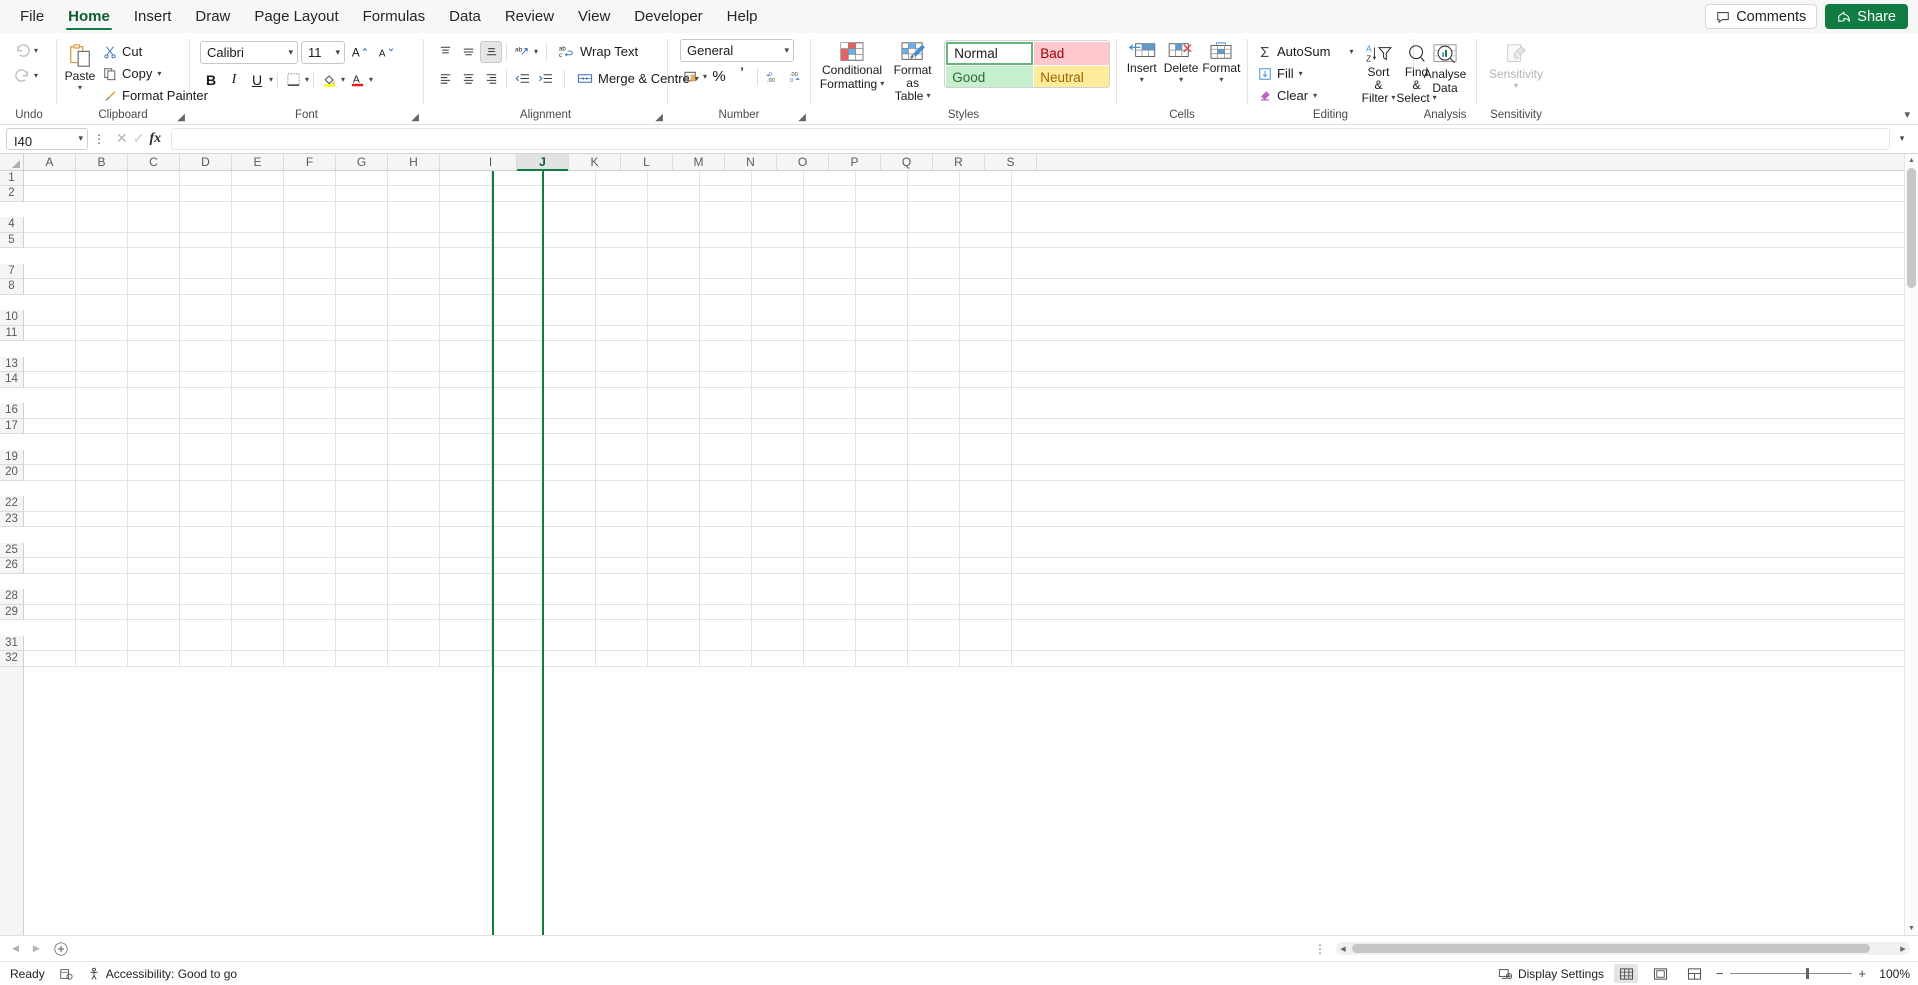 The image size is (1918, 985). What do you see at coordinates (668, 16) in the screenshot?
I see `tab-developer: Developer` at bounding box center [668, 16].